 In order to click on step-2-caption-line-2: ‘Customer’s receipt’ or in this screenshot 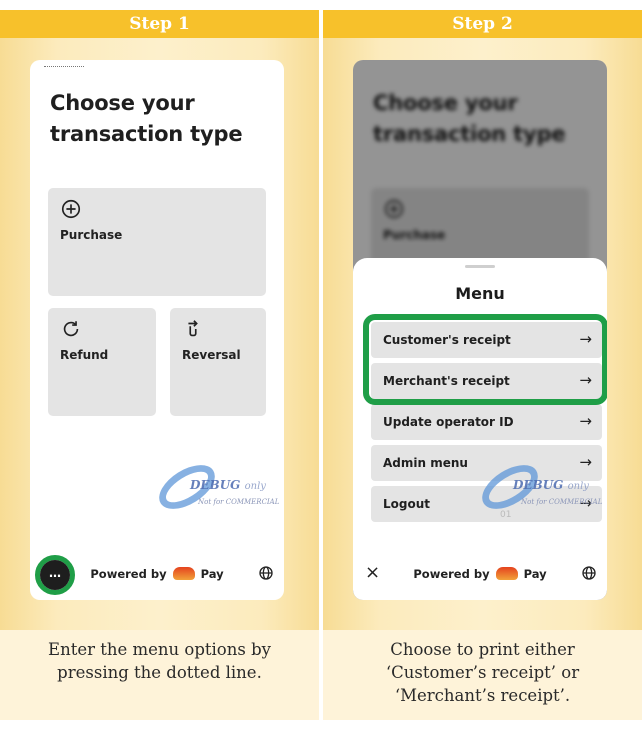, I will do `click(482, 672)`.